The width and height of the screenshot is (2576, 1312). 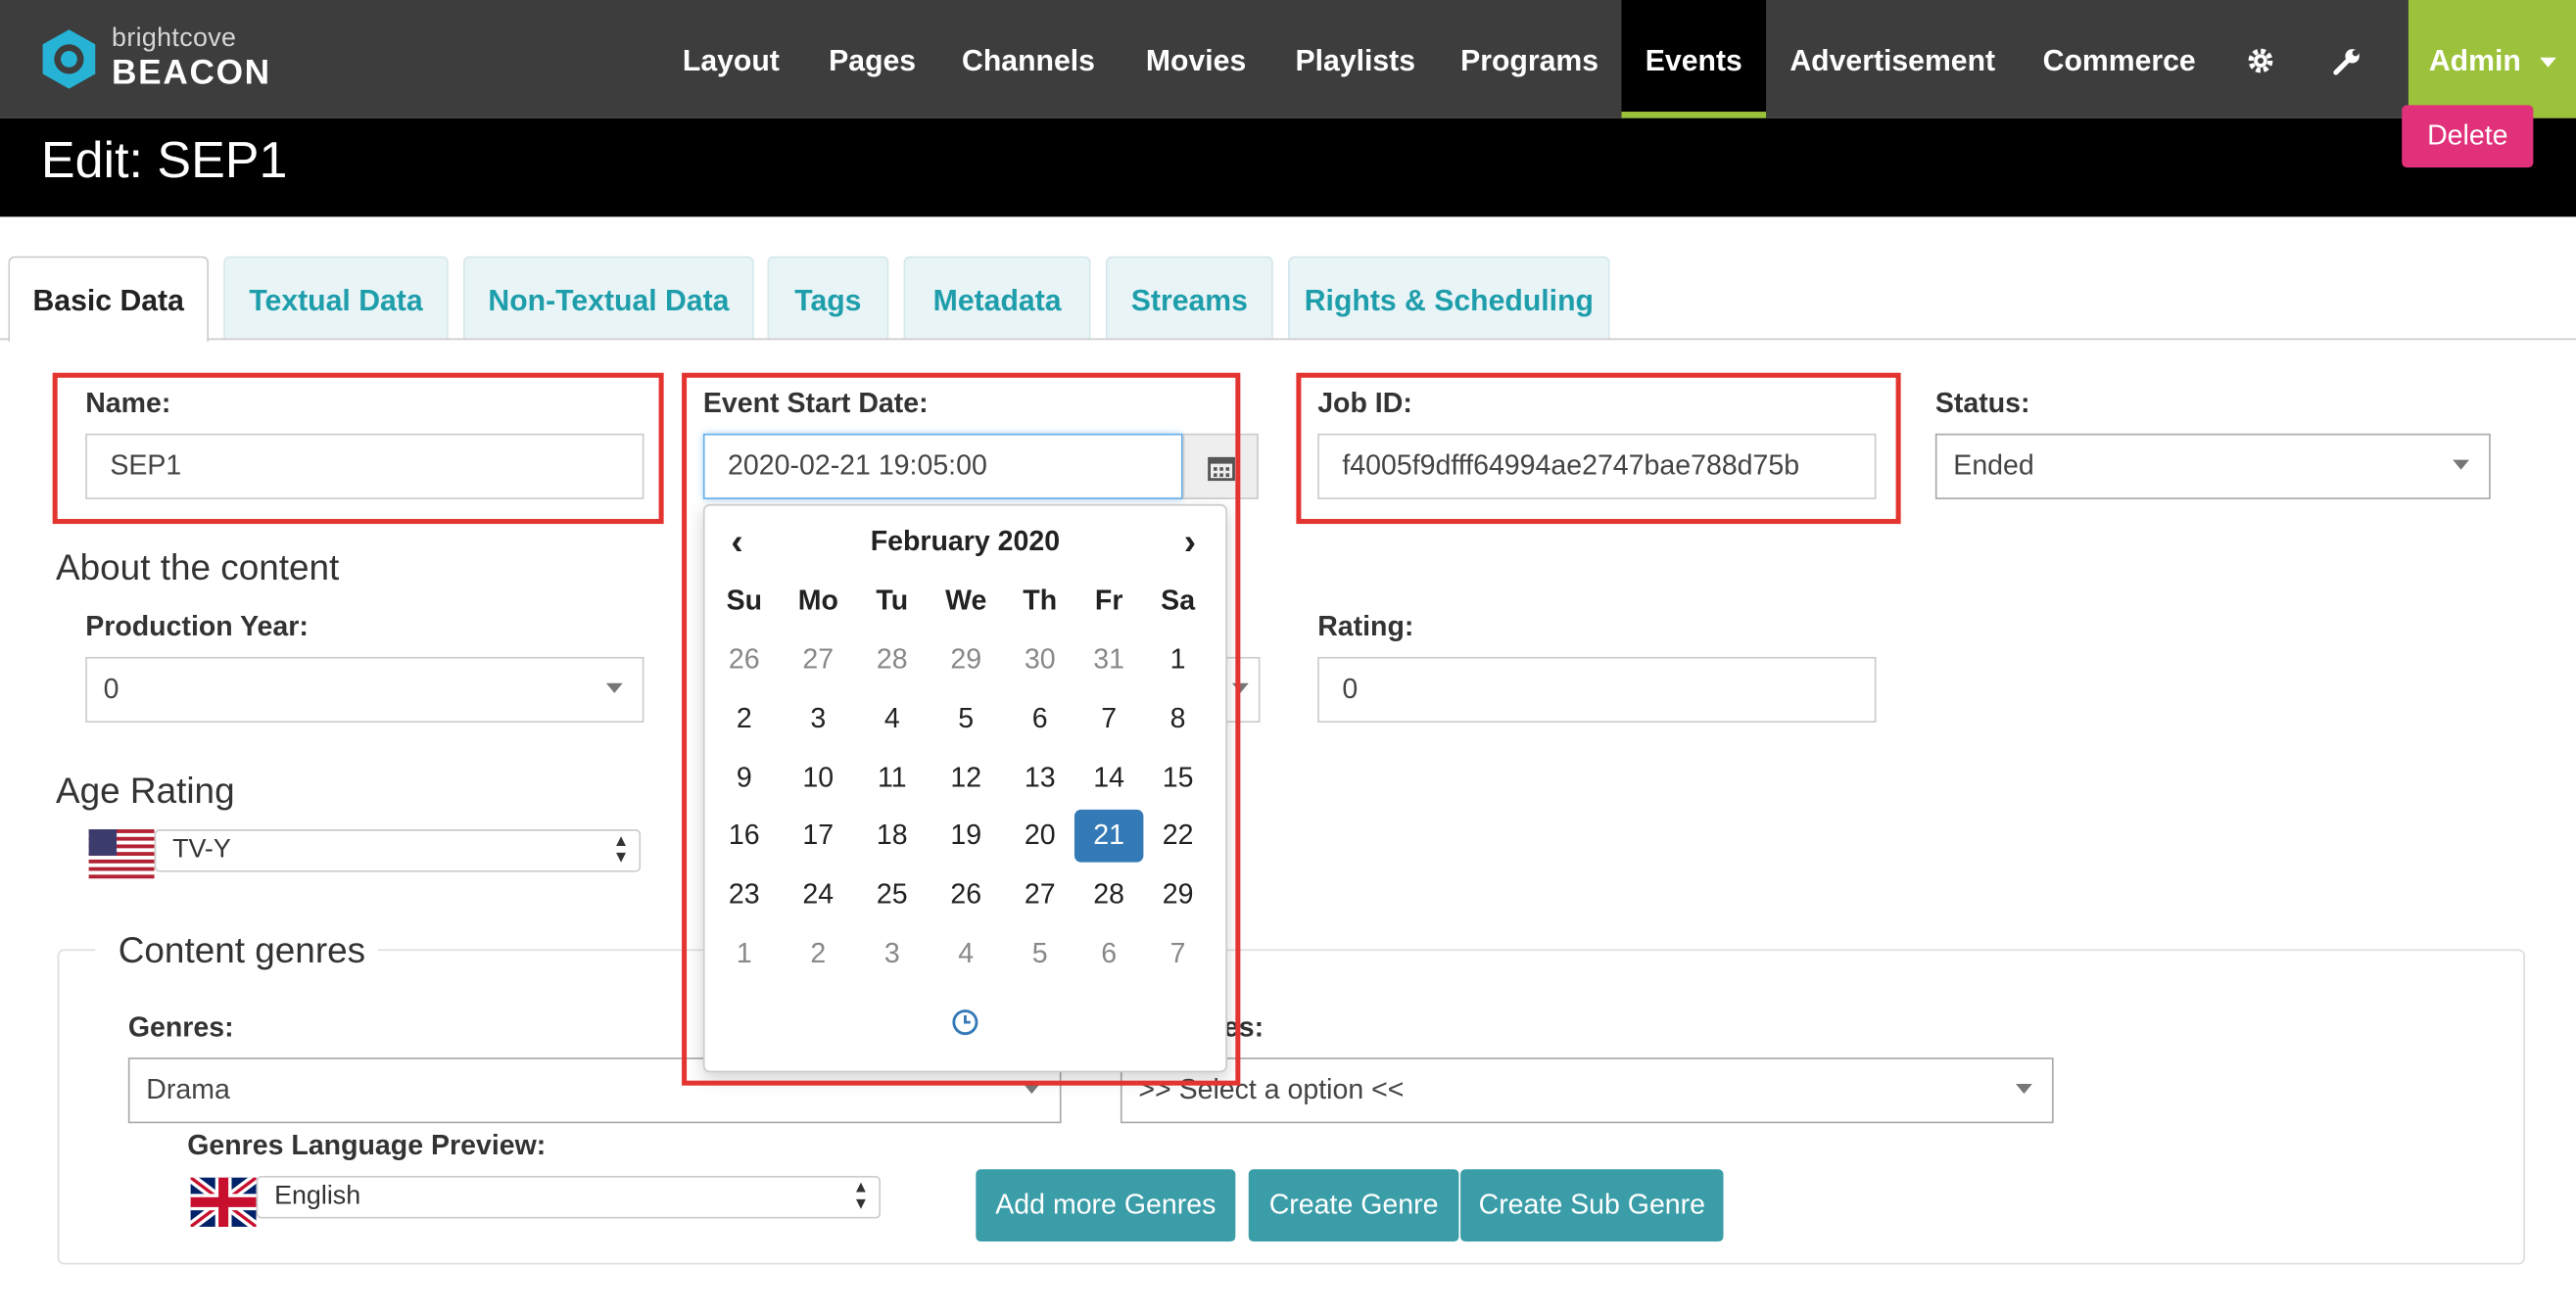 What do you see at coordinates (1893, 59) in the screenshot?
I see `nav-advertisement: Advertisement` at bounding box center [1893, 59].